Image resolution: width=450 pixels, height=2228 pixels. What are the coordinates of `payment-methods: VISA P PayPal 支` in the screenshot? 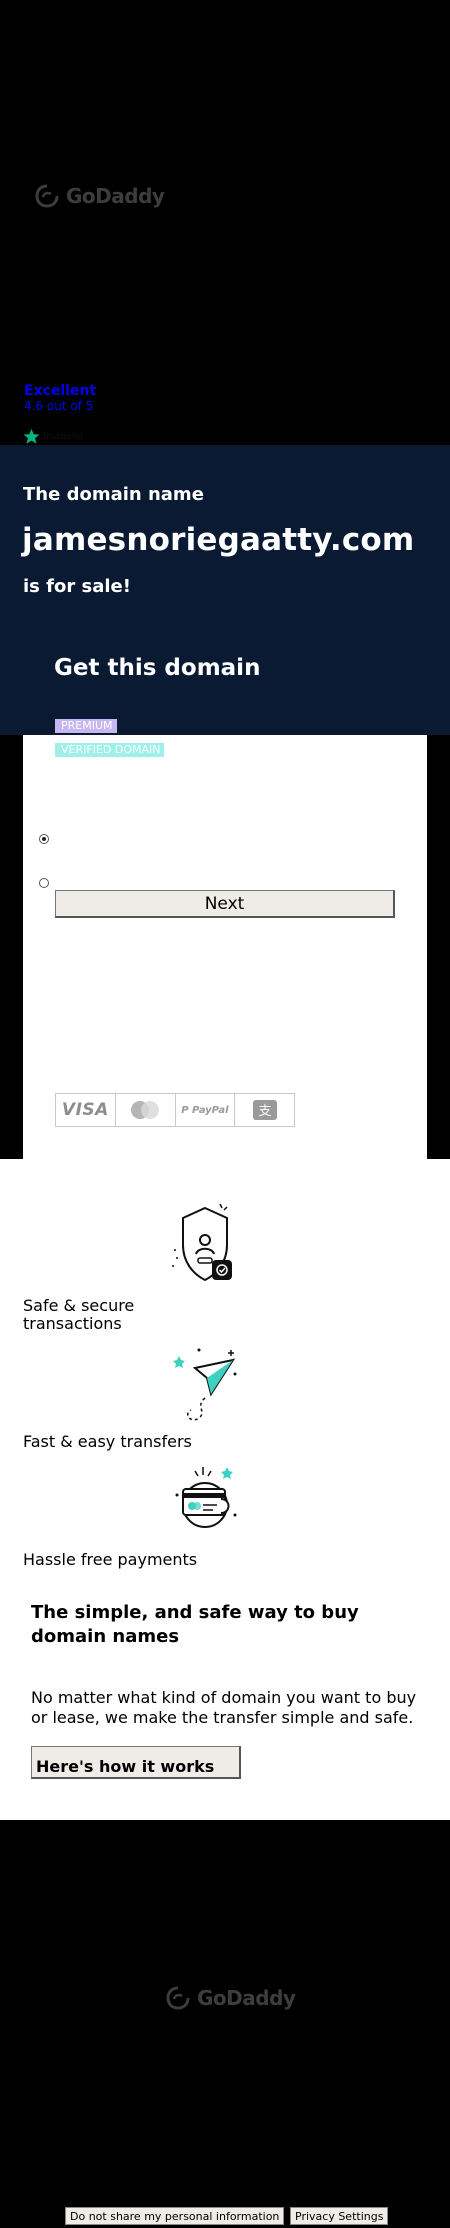 It's located at (175, 1110).